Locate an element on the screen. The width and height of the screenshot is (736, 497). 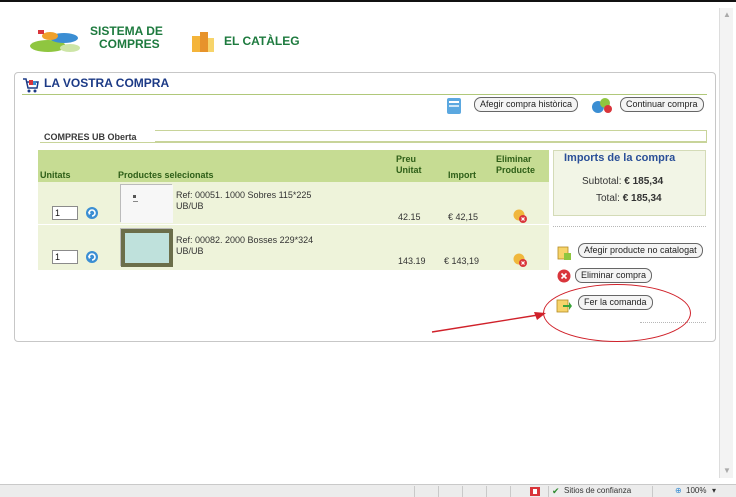
totals-title: Imports de la compra is located at coordinates (620, 158).